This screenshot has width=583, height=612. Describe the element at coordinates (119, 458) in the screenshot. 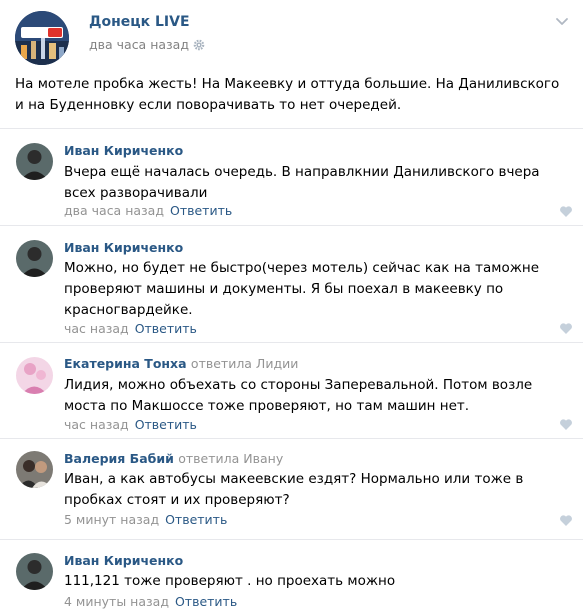

I see `author-name: Валерия Бабий` at that location.